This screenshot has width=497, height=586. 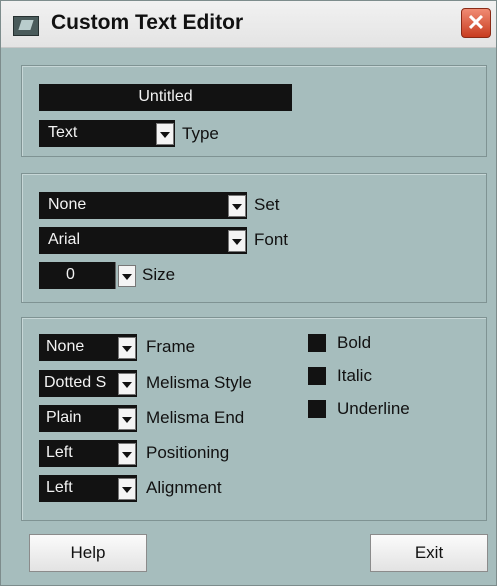 I want to click on italic-checkbox, so click(x=317, y=376).